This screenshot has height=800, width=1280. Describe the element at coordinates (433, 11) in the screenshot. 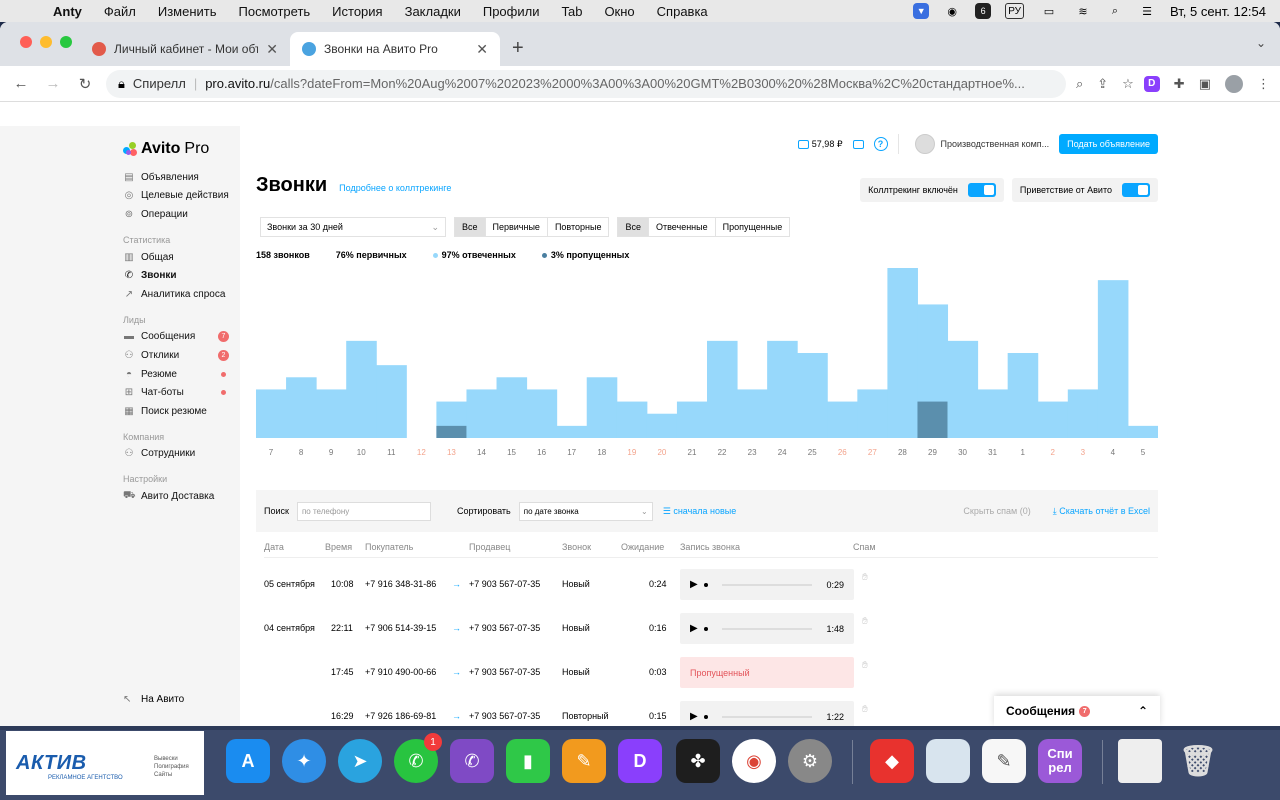

I see `menu-bookmarks: Закладки` at that location.